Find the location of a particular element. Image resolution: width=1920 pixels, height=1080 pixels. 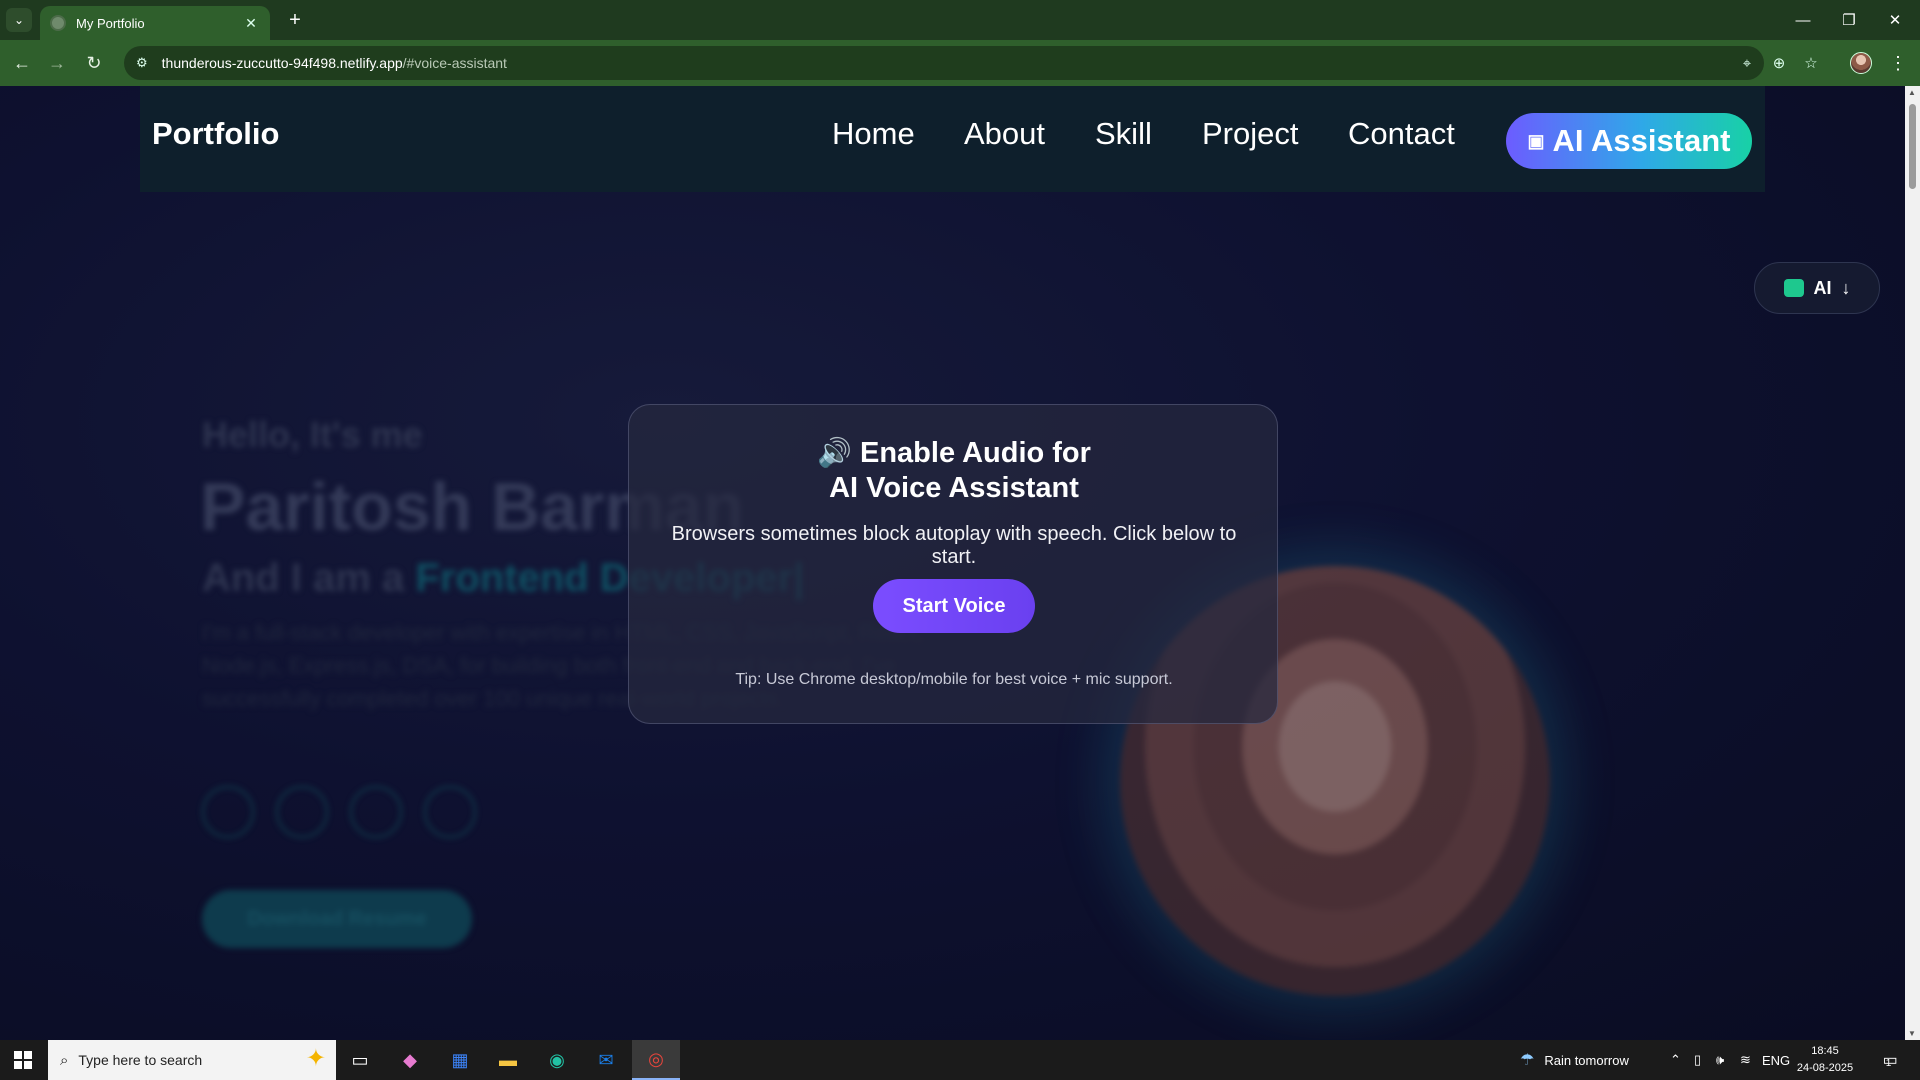

back-button: ← is located at coordinates (22, 63).